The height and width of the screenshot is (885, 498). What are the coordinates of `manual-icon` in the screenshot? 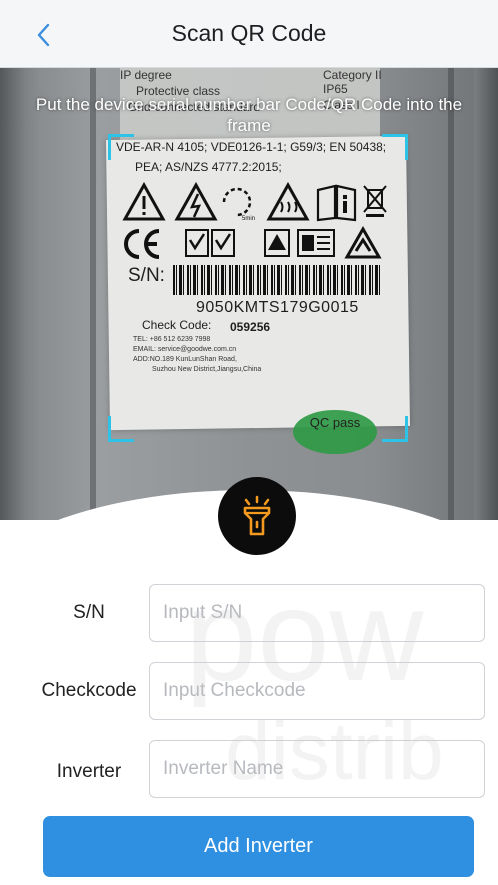 It's located at (336, 203).